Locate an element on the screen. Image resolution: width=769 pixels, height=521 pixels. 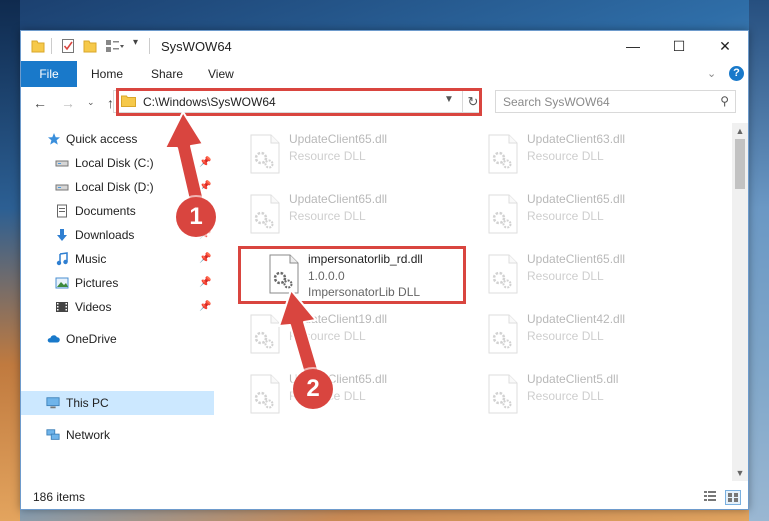
arrow-icons is located at coordinates (242, 246).